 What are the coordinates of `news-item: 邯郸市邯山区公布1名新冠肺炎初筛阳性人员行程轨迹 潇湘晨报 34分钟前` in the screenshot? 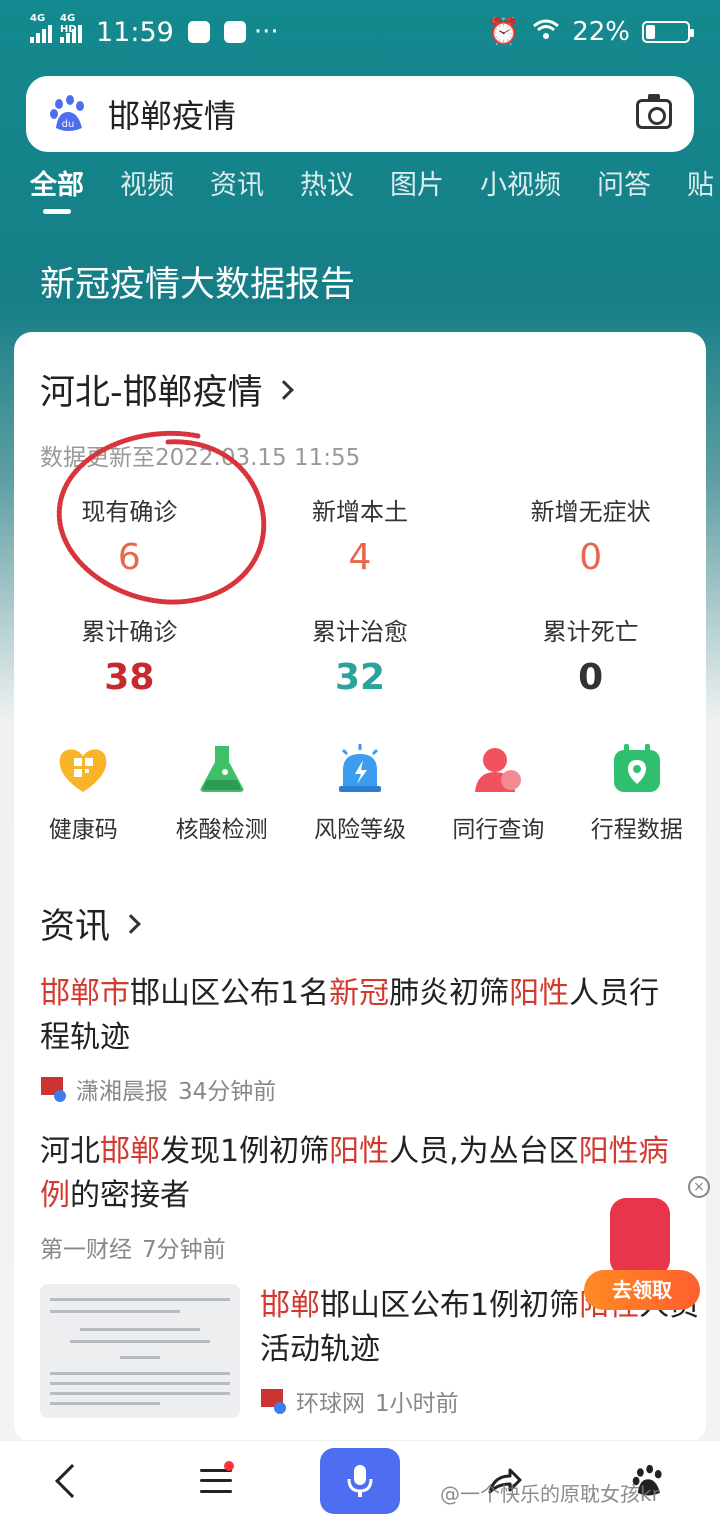 It's located at (360, 1039).